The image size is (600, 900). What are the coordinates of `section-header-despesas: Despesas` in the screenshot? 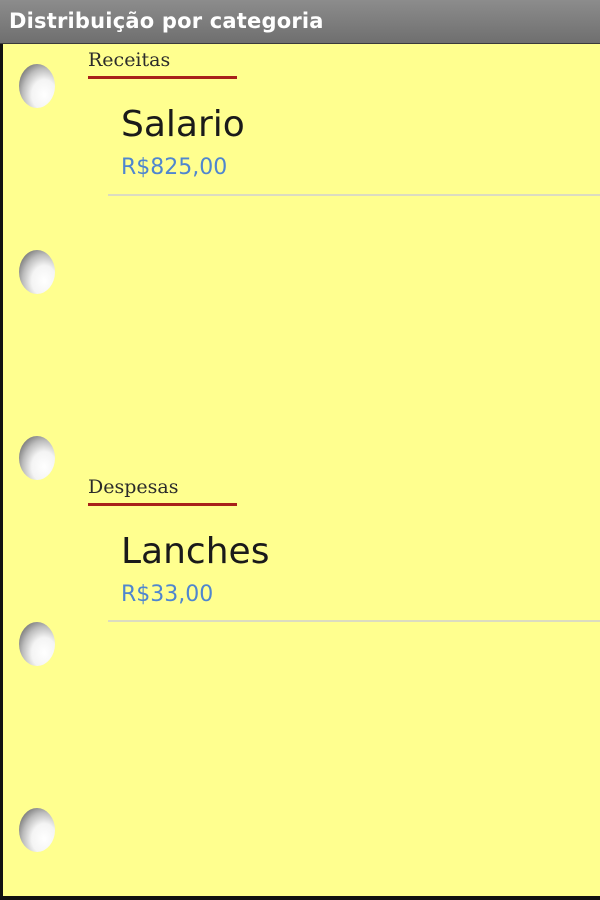 It's located at (133, 487).